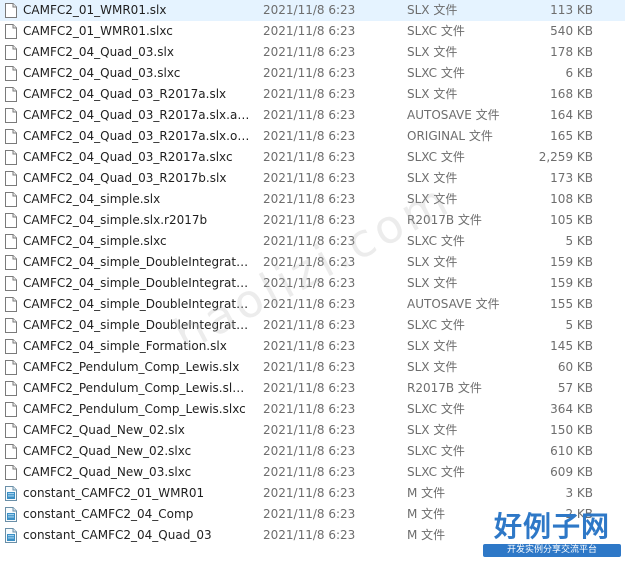  Describe the element at coordinates (137, 94) in the screenshot. I see `file-name: CAMFC2_04_Quad_03_R2017a.slx` at that location.